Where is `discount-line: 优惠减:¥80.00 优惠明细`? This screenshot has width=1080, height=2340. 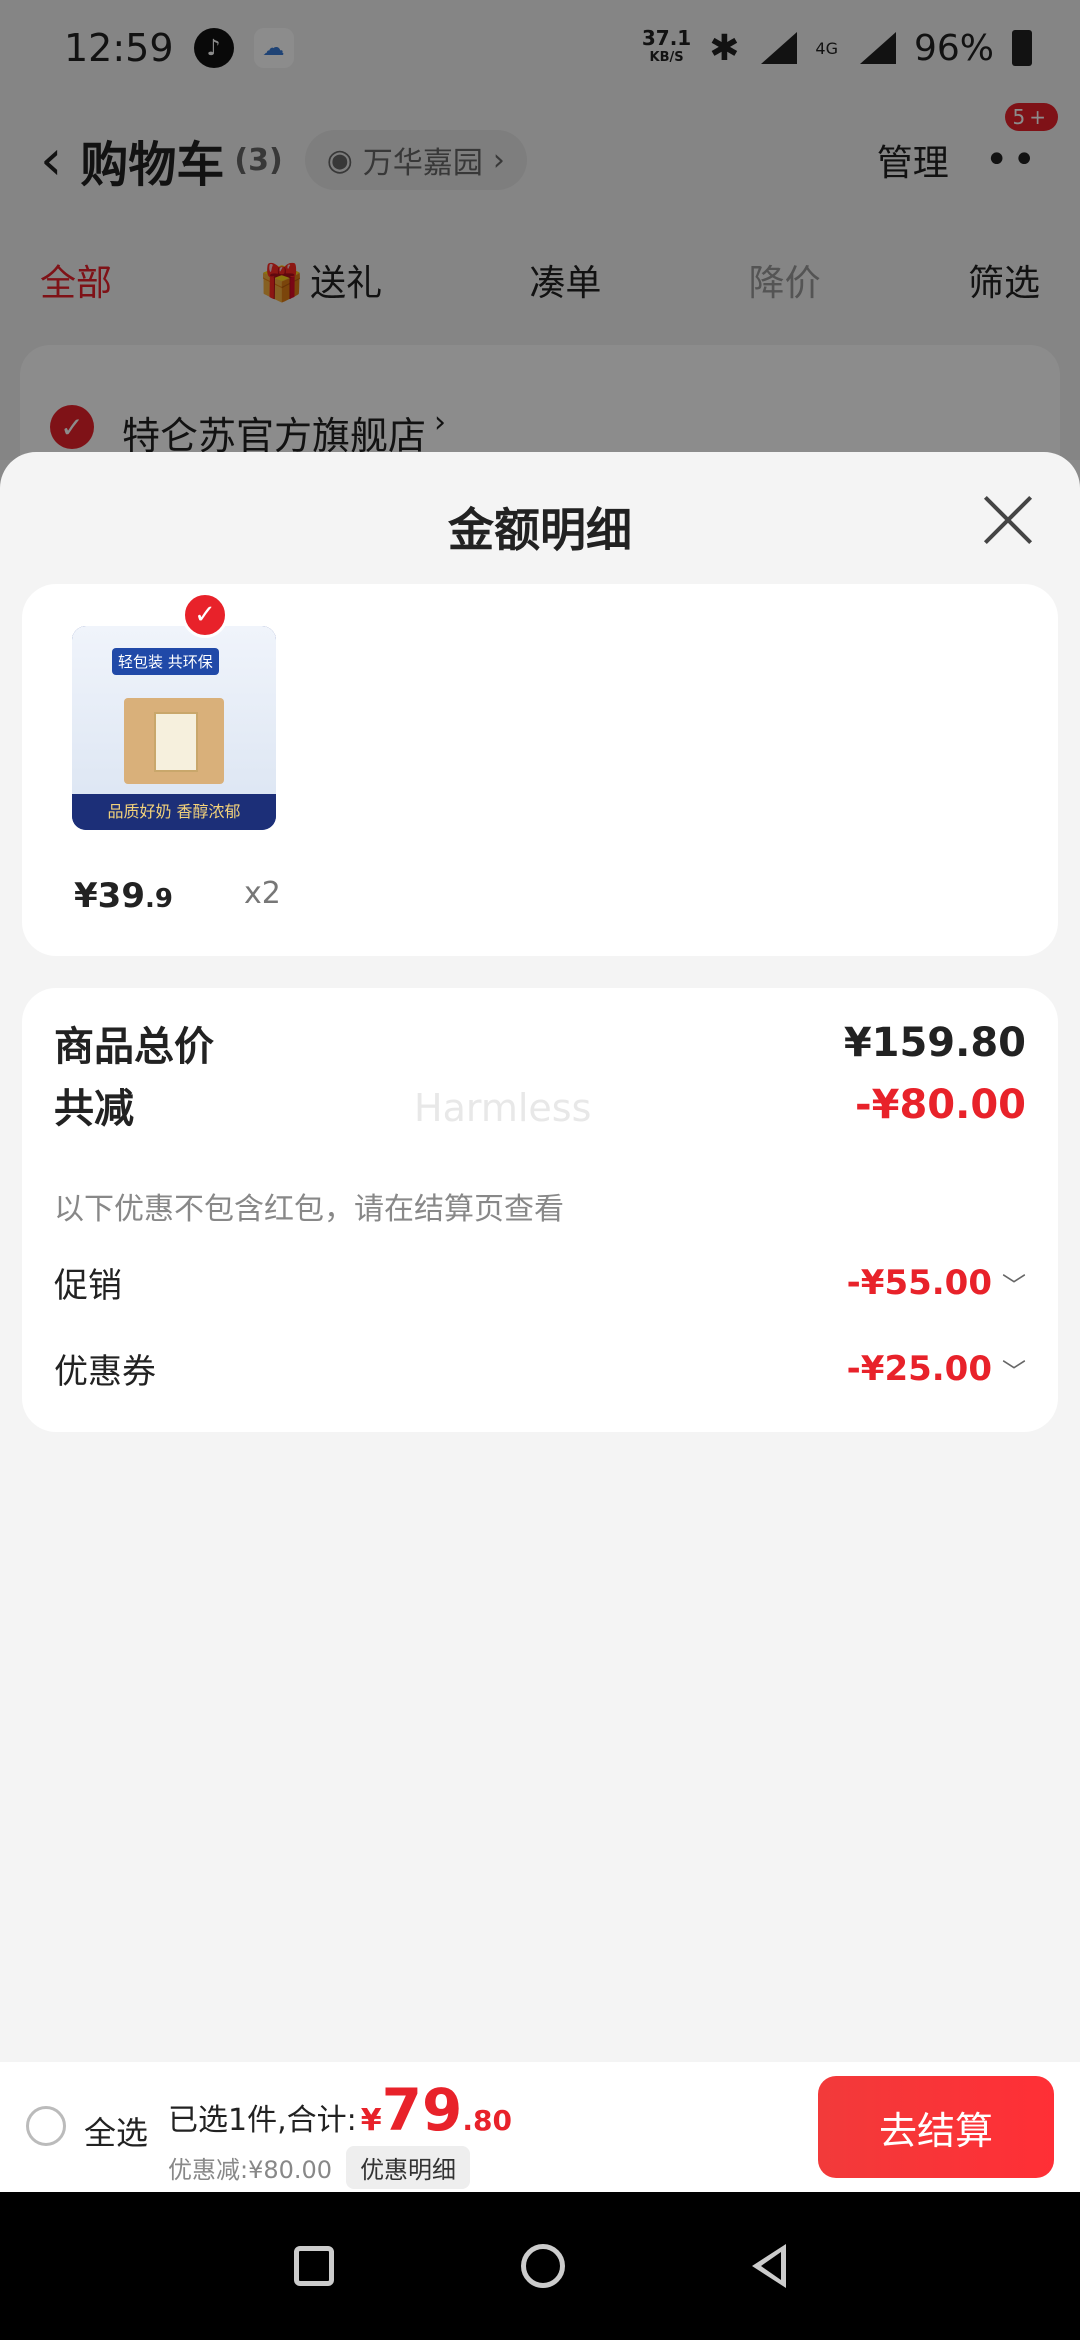 discount-line: 优惠减:¥80.00 优惠明细 is located at coordinates (319, 2167).